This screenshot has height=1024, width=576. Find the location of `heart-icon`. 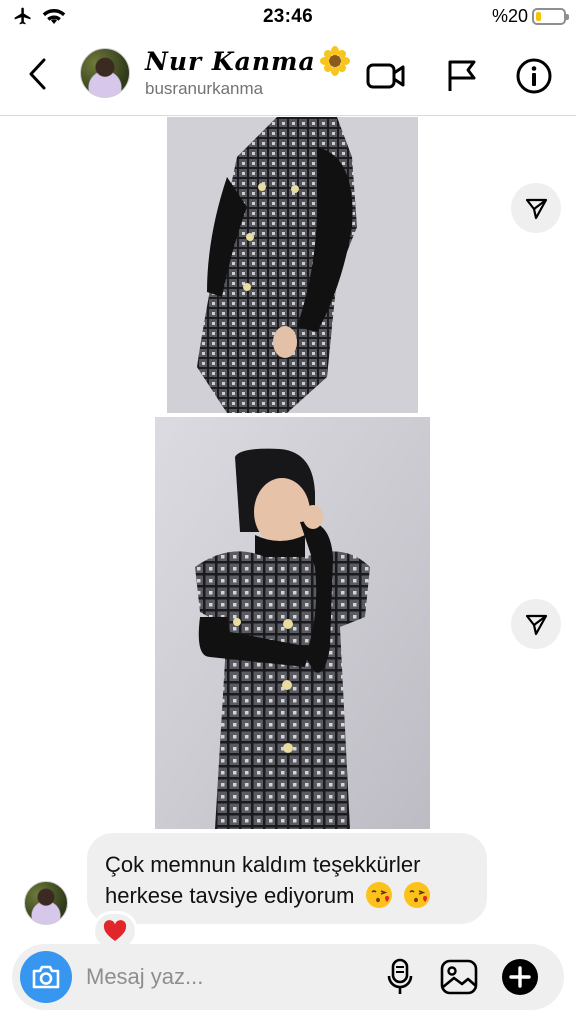

heart-icon is located at coordinates (115, 930).